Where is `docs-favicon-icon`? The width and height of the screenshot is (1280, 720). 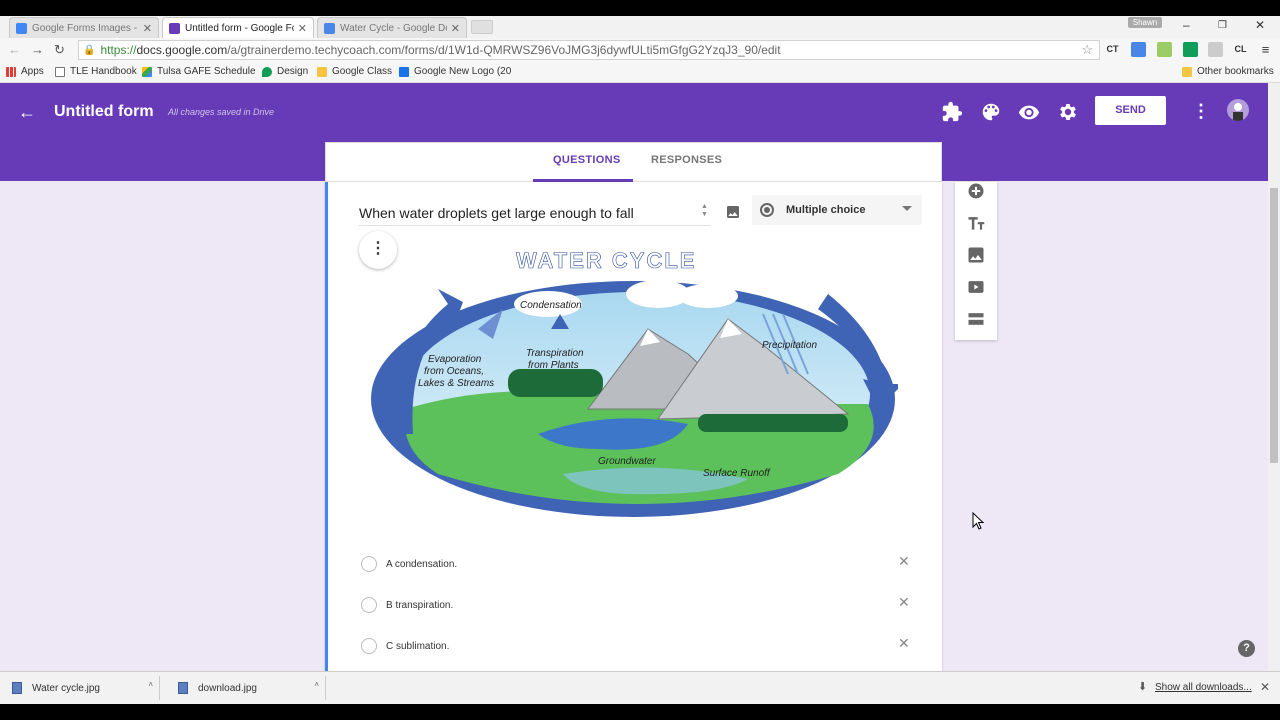 docs-favicon-icon is located at coordinates (329, 28).